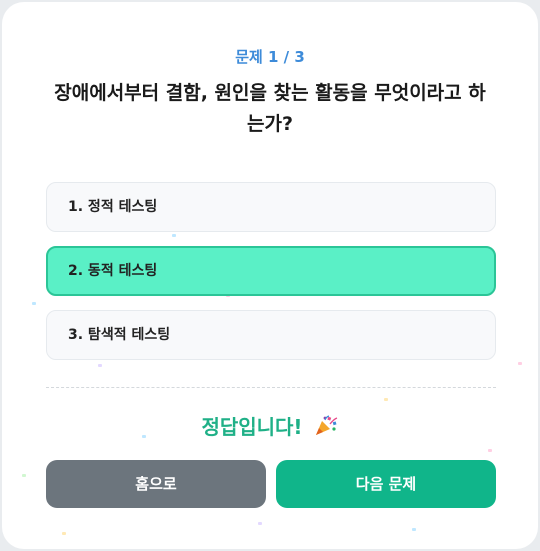 Image resolution: width=540 pixels, height=551 pixels. Describe the element at coordinates (386, 484) in the screenshot. I see `next-question-button: 다음 문제` at that location.